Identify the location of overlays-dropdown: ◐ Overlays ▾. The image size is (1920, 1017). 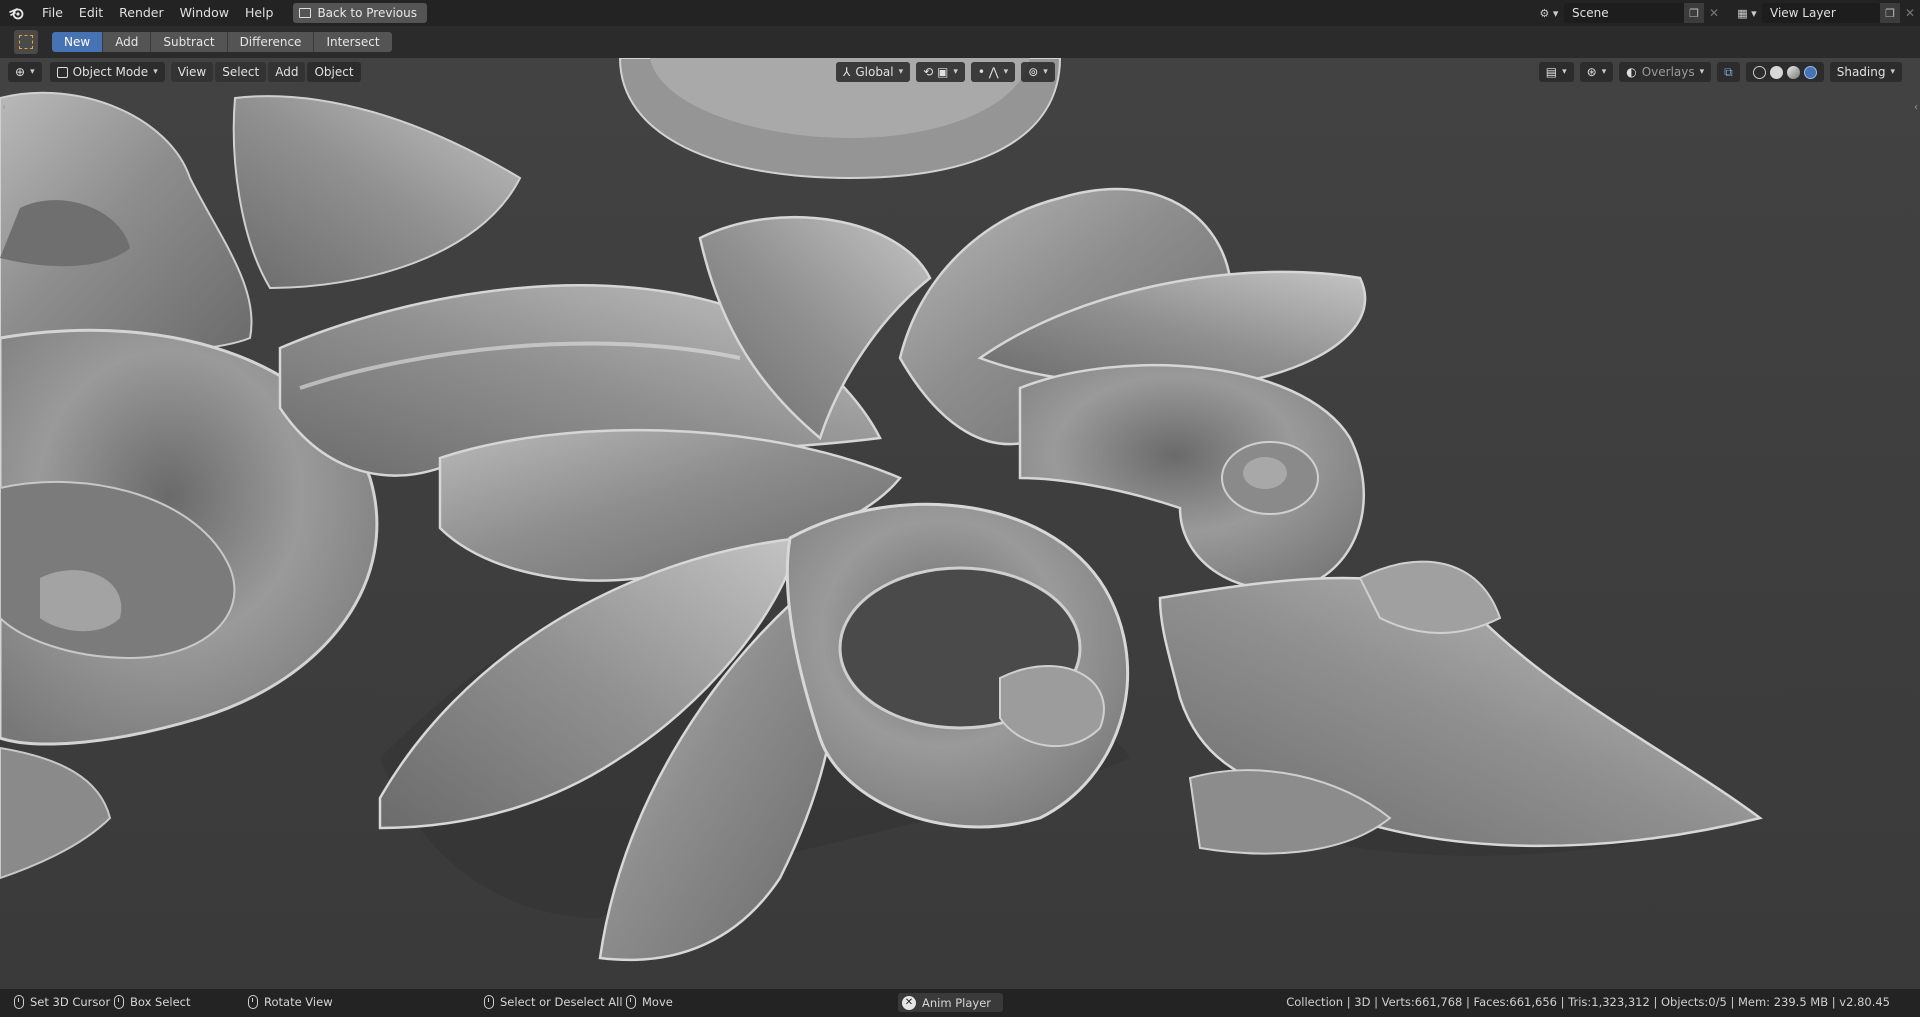
(1665, 72).